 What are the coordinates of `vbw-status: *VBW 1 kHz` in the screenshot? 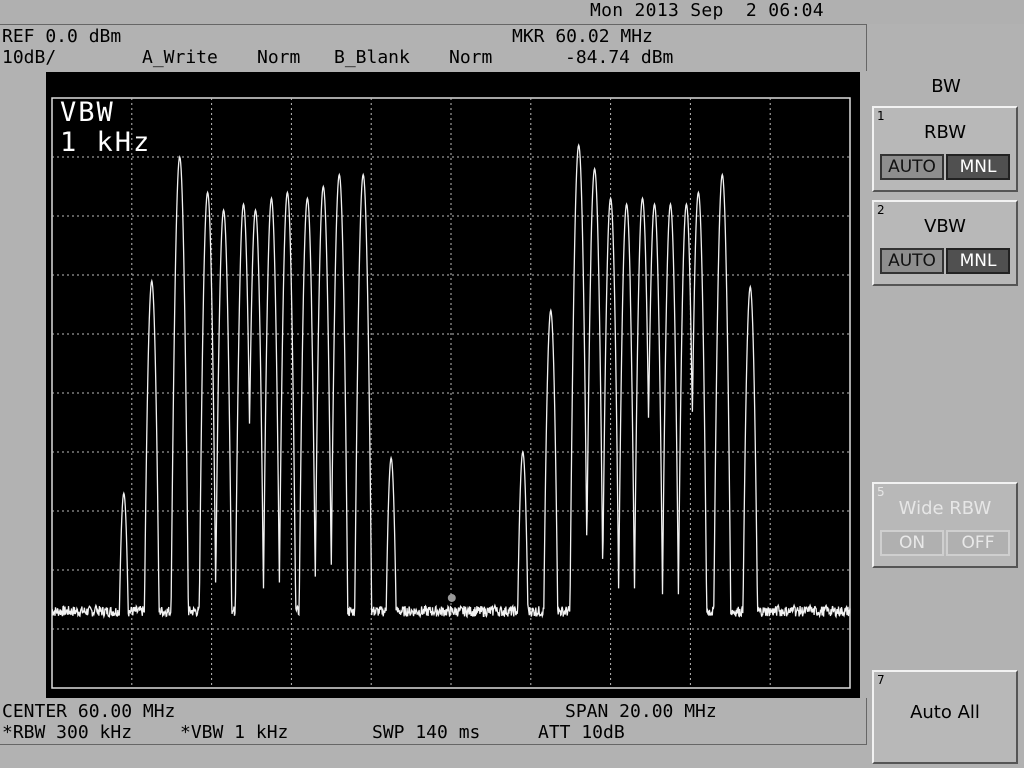 It's located at (234, 732).